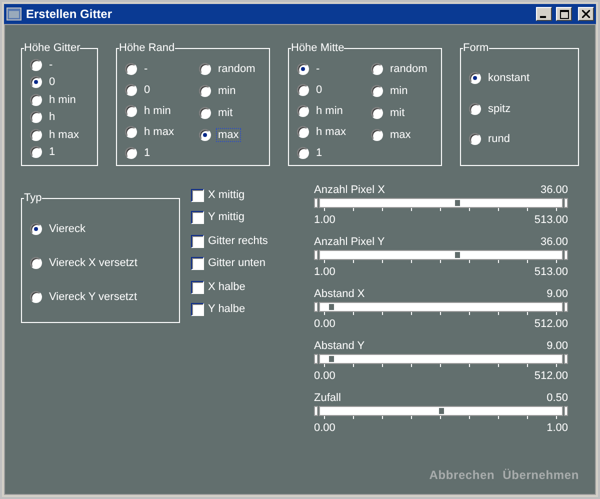 The width and height of the screenshot is (600, 499). What do you see at coordinates (499, 139) in the screenshot?
I see `radio-label: rund` at bounding box center [499, 139].